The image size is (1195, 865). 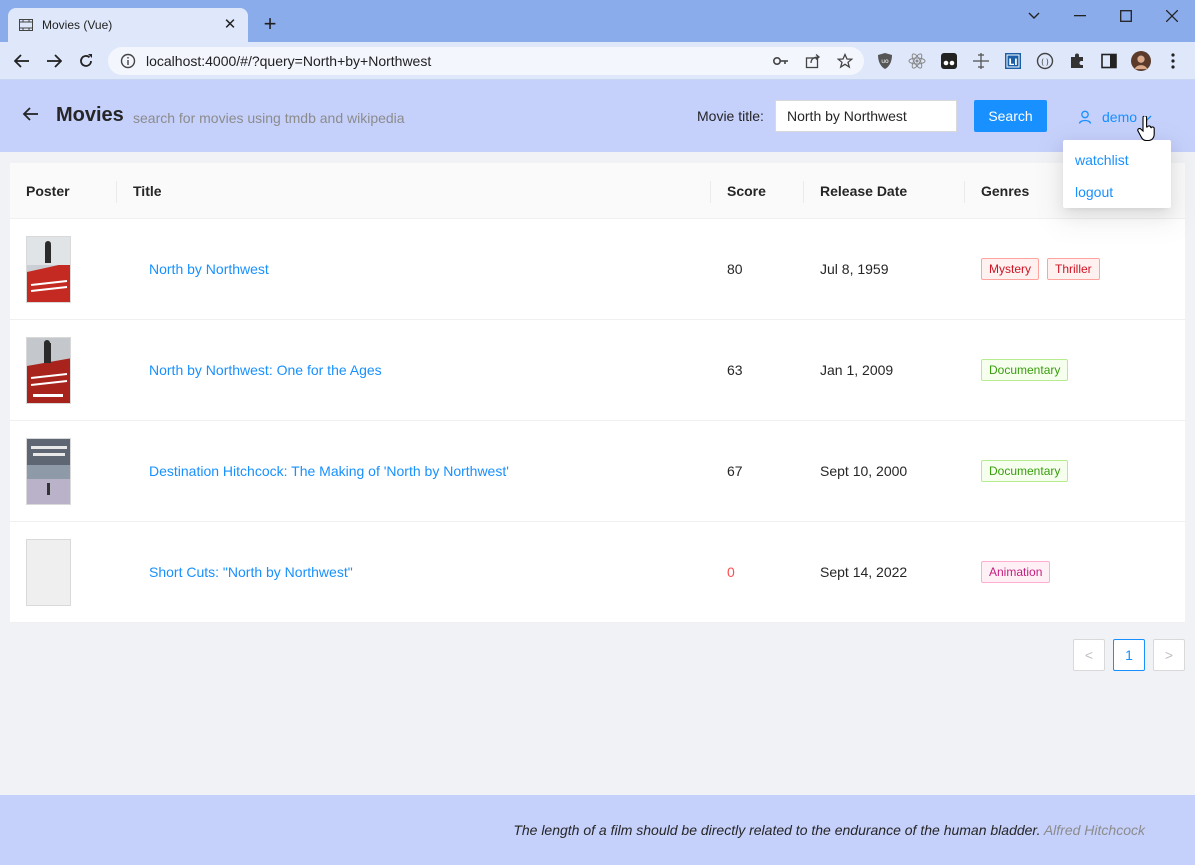 What do you see at coordinates (1089, 655) in the screenshot?
I see `pagination-prev-button: <` at bounding box center [1089, 655].